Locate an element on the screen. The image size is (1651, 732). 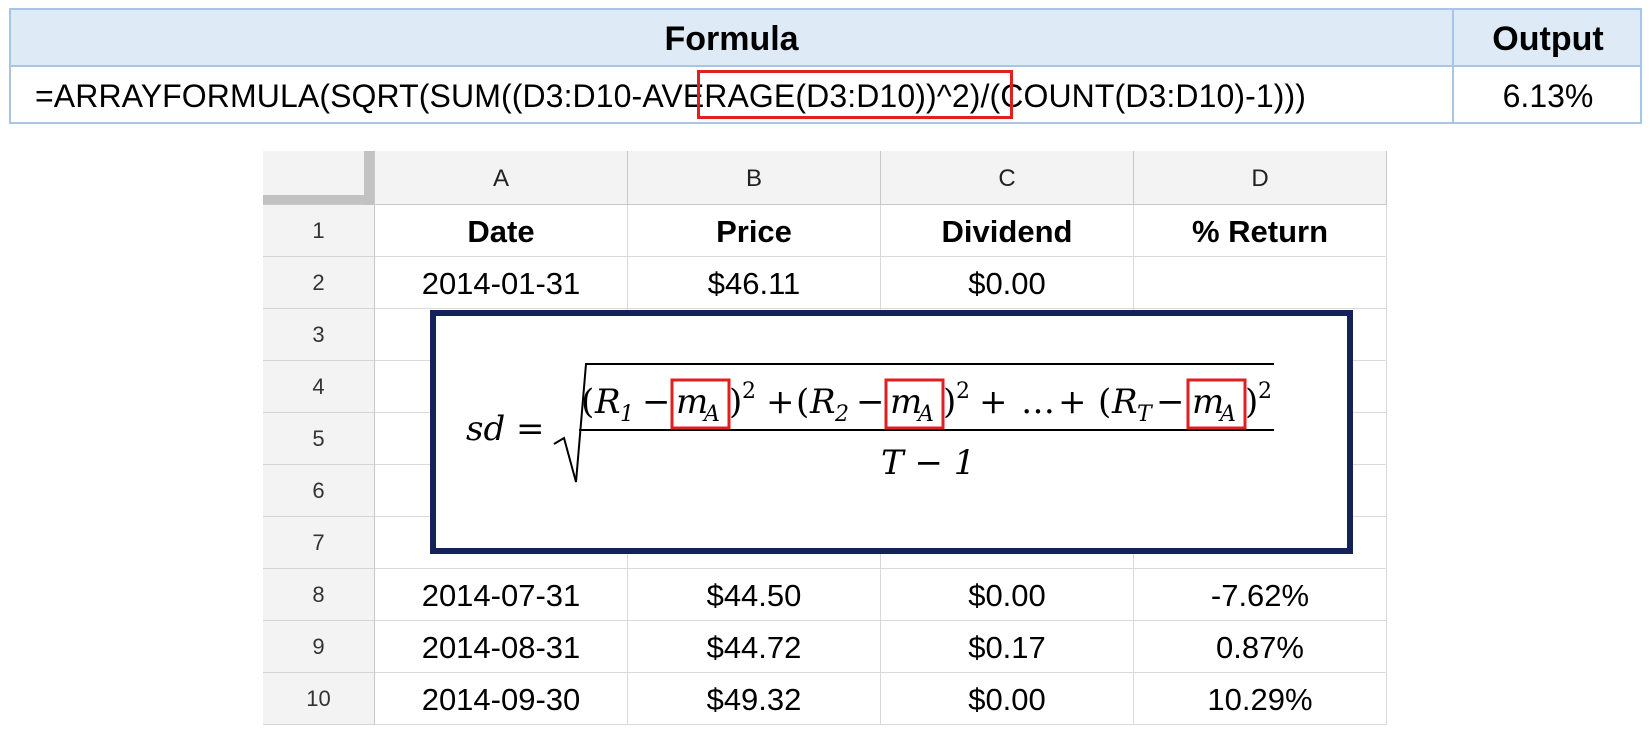
select-all-corner is located at coordinates (319, 178).